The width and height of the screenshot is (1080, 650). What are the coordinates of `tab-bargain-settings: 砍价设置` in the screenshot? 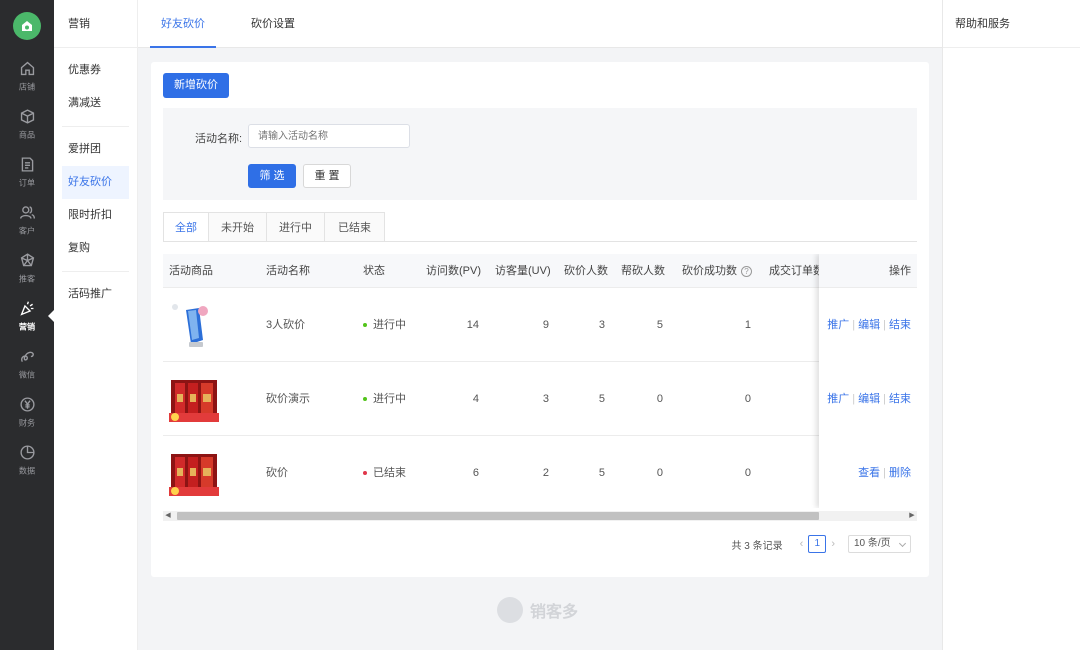 It's located at (273, 24).